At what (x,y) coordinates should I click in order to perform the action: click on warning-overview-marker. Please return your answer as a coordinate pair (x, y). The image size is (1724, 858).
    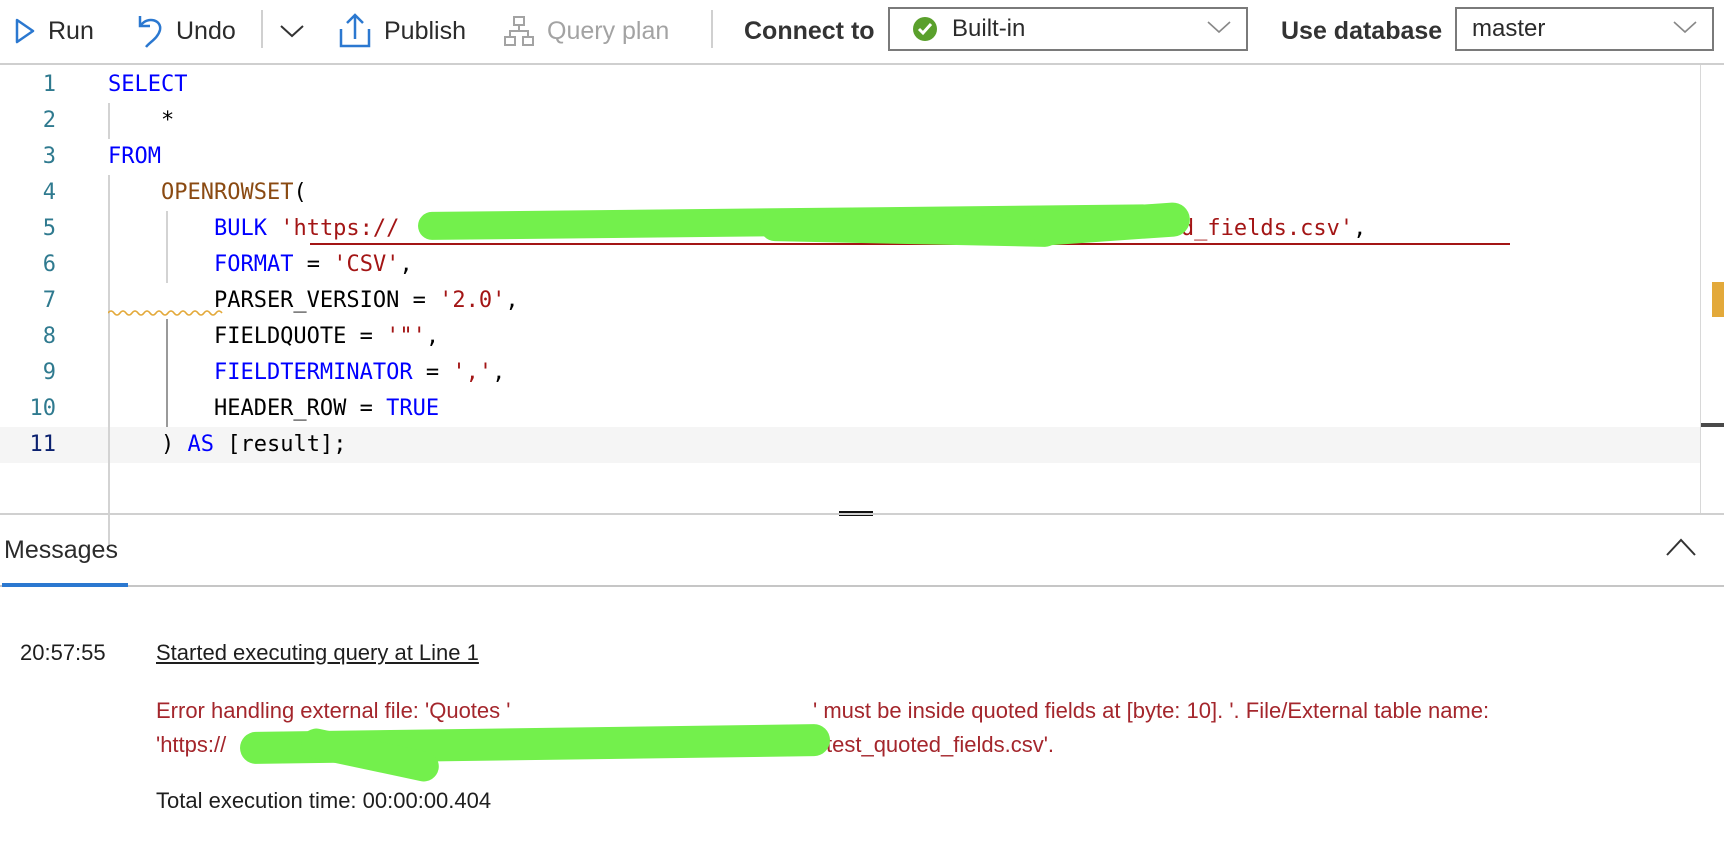
    Looking at the image, I should click on (1718, 299).